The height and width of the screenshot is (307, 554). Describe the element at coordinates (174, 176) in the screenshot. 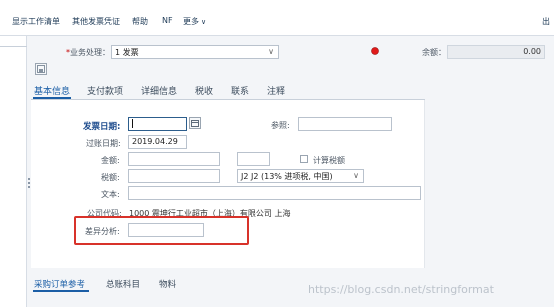

I see `tax-input` at that location.